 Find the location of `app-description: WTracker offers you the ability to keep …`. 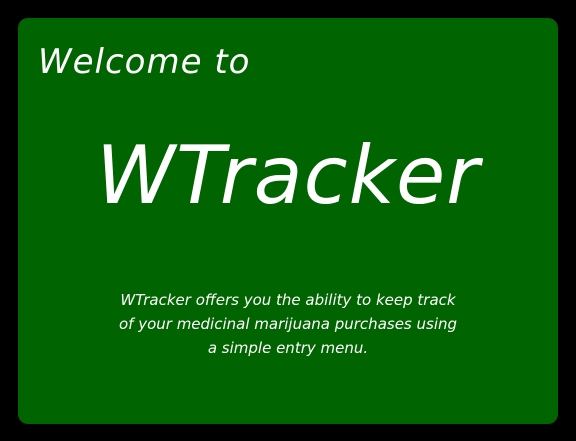

app-description: WTracker offers you the ability to keep … is located at coordinates (288, 324).